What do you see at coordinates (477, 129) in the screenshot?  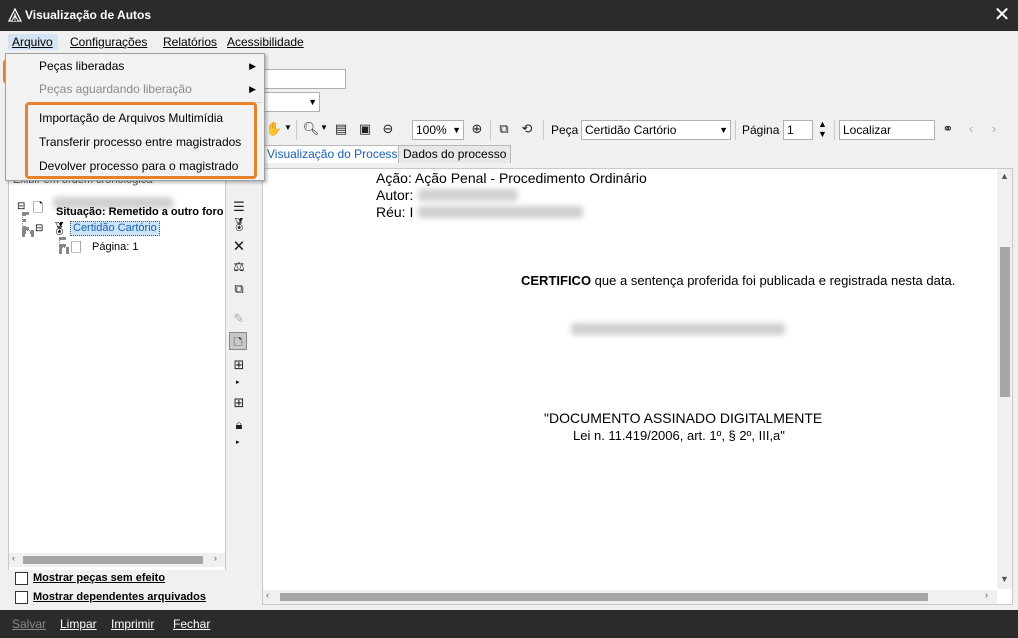 I see `zoom-in-icon: ⊕` at bounding box center [477, 129].